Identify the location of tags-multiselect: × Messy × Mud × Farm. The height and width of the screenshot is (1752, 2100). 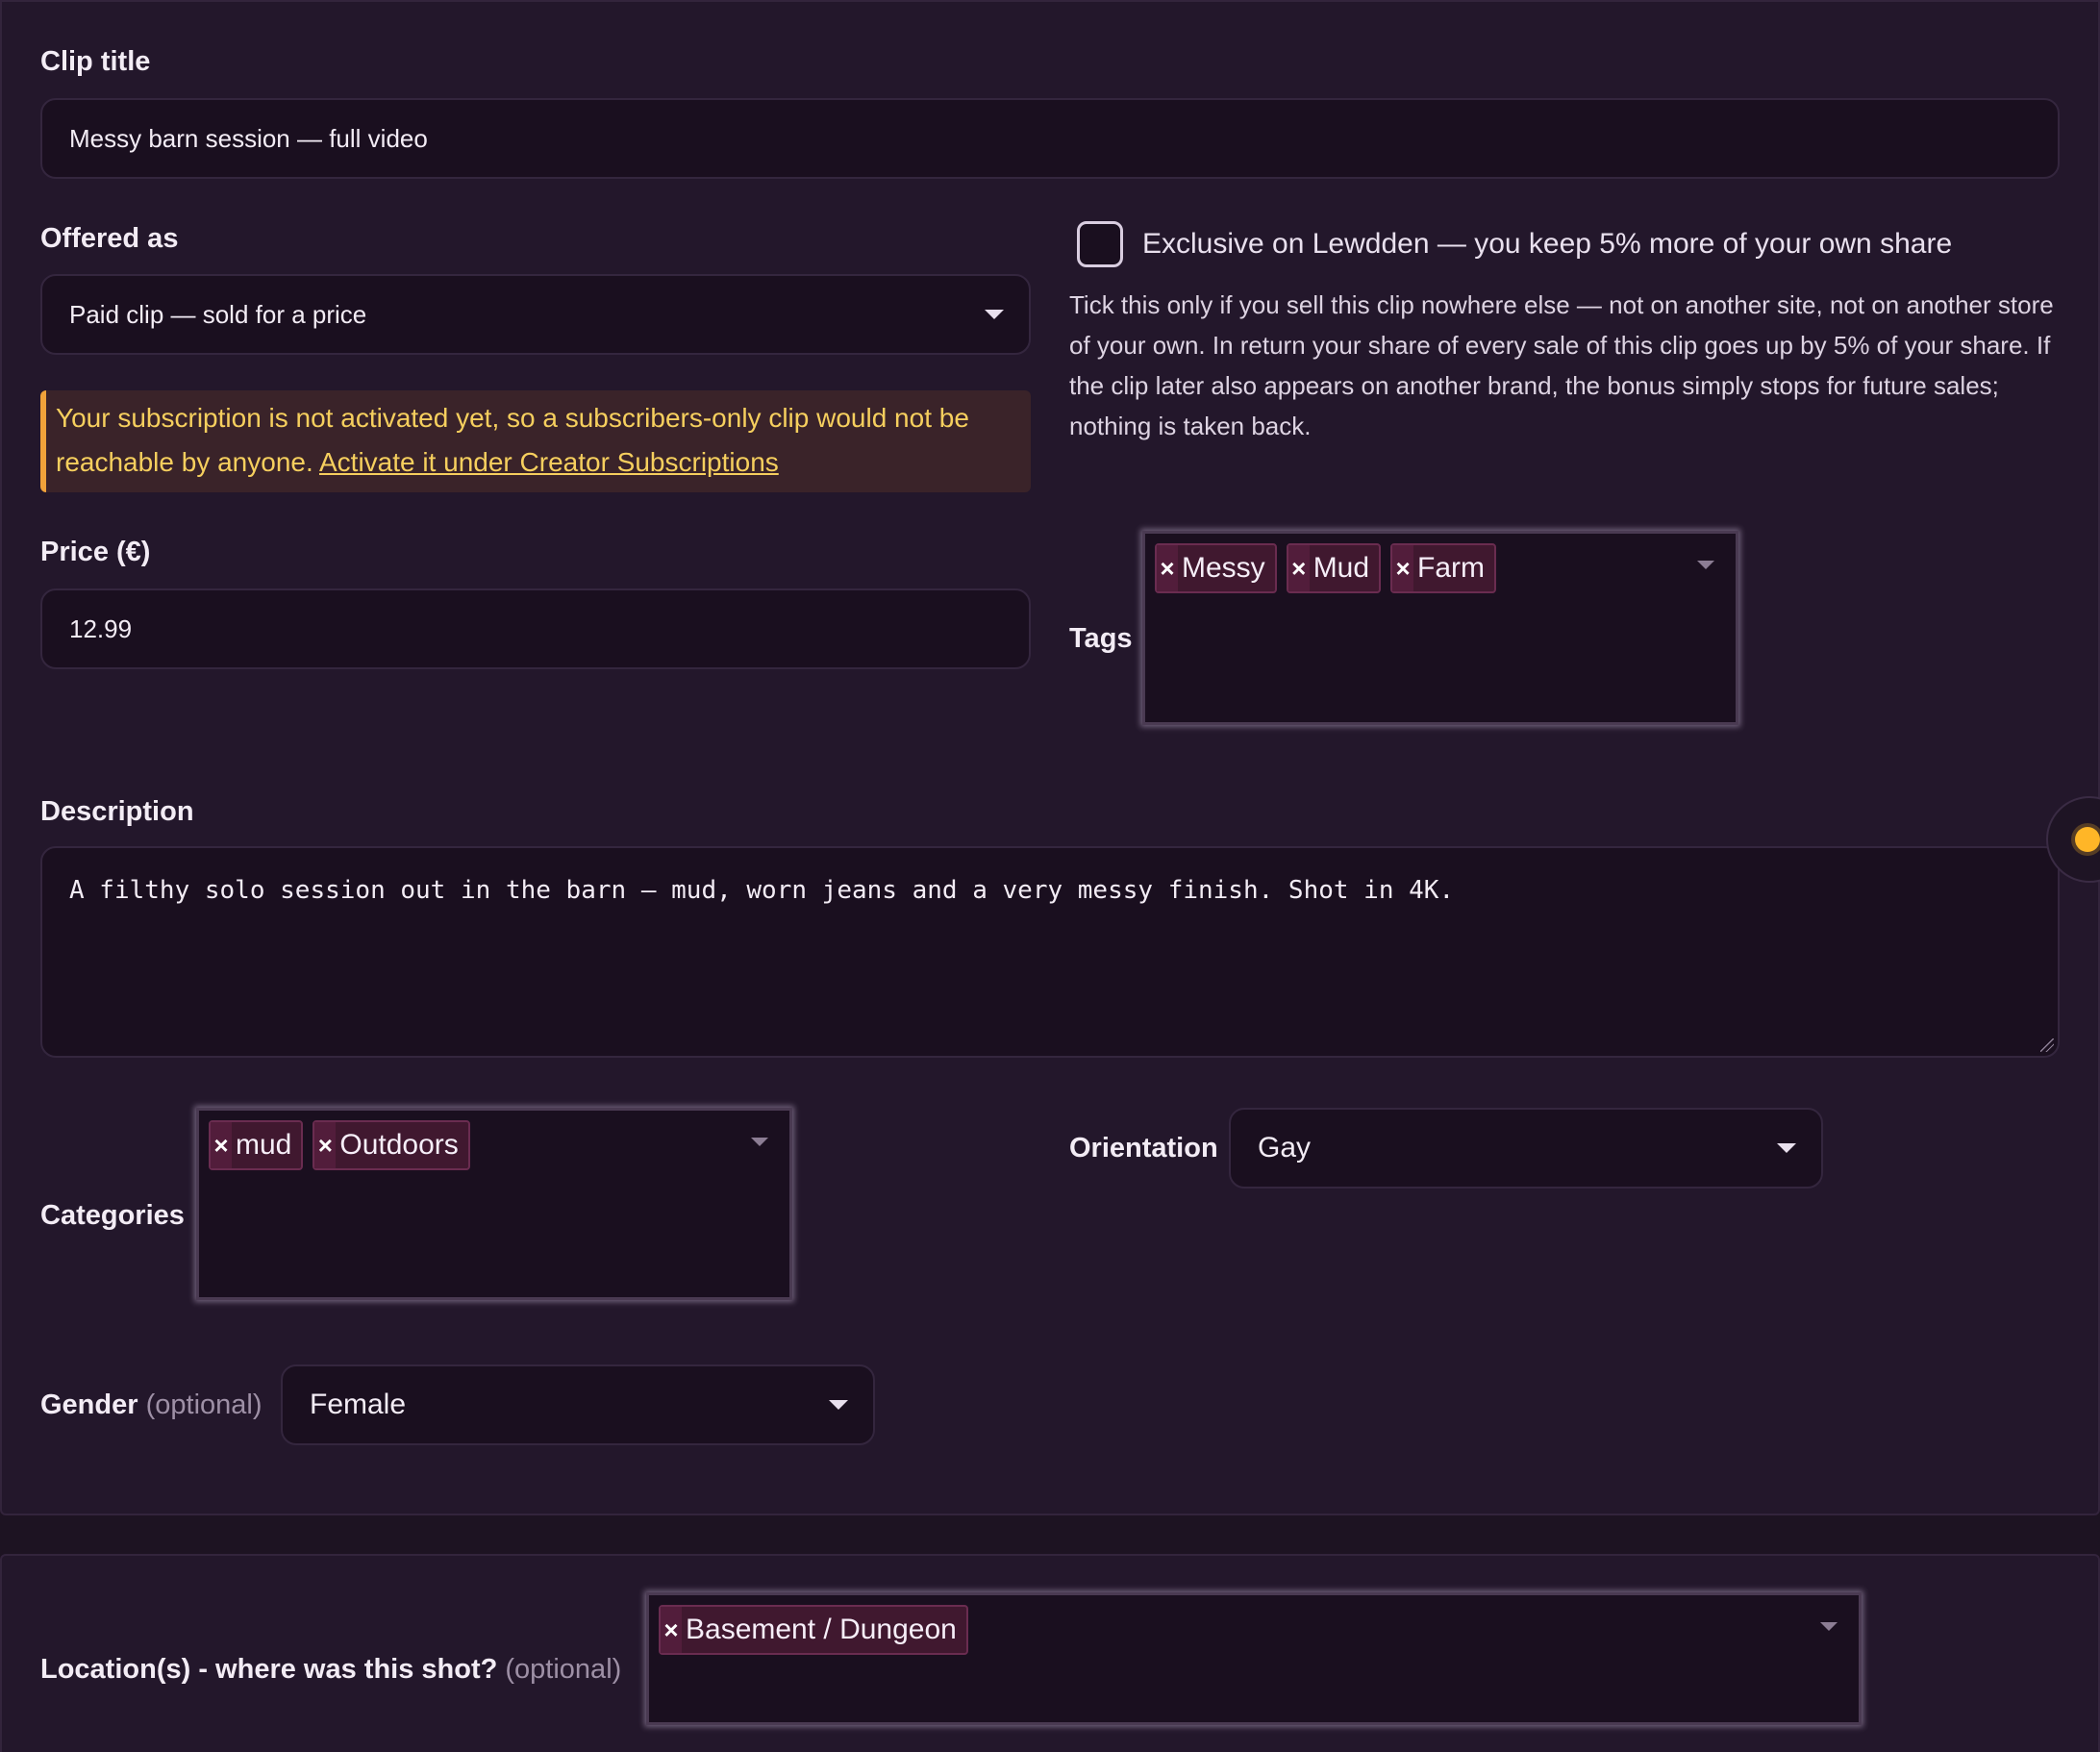
(1440, 628).